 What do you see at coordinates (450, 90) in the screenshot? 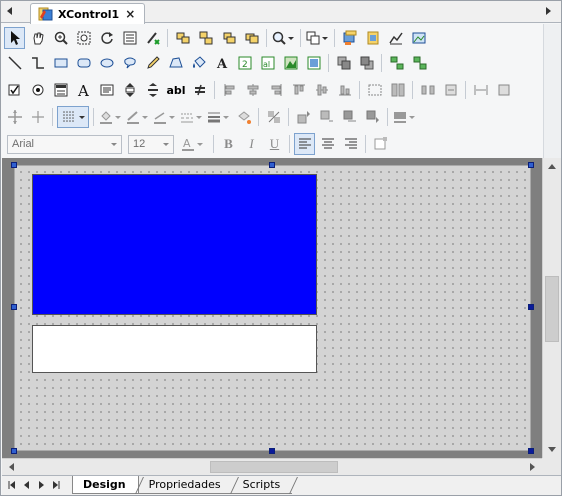
I see `distribute-v-button` at bounding box center [450, 90].